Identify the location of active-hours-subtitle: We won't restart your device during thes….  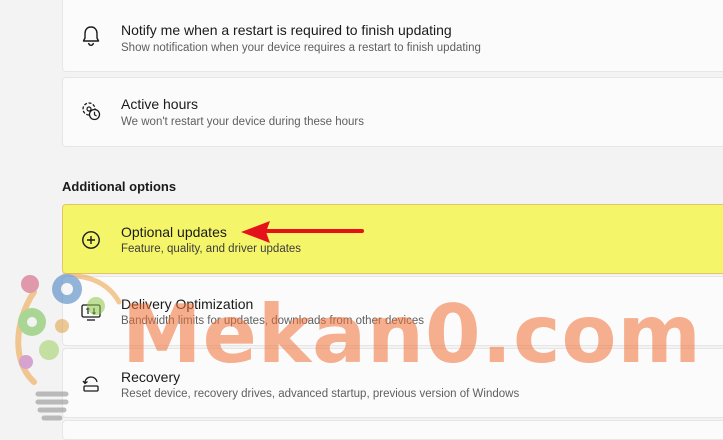
(242, 122).